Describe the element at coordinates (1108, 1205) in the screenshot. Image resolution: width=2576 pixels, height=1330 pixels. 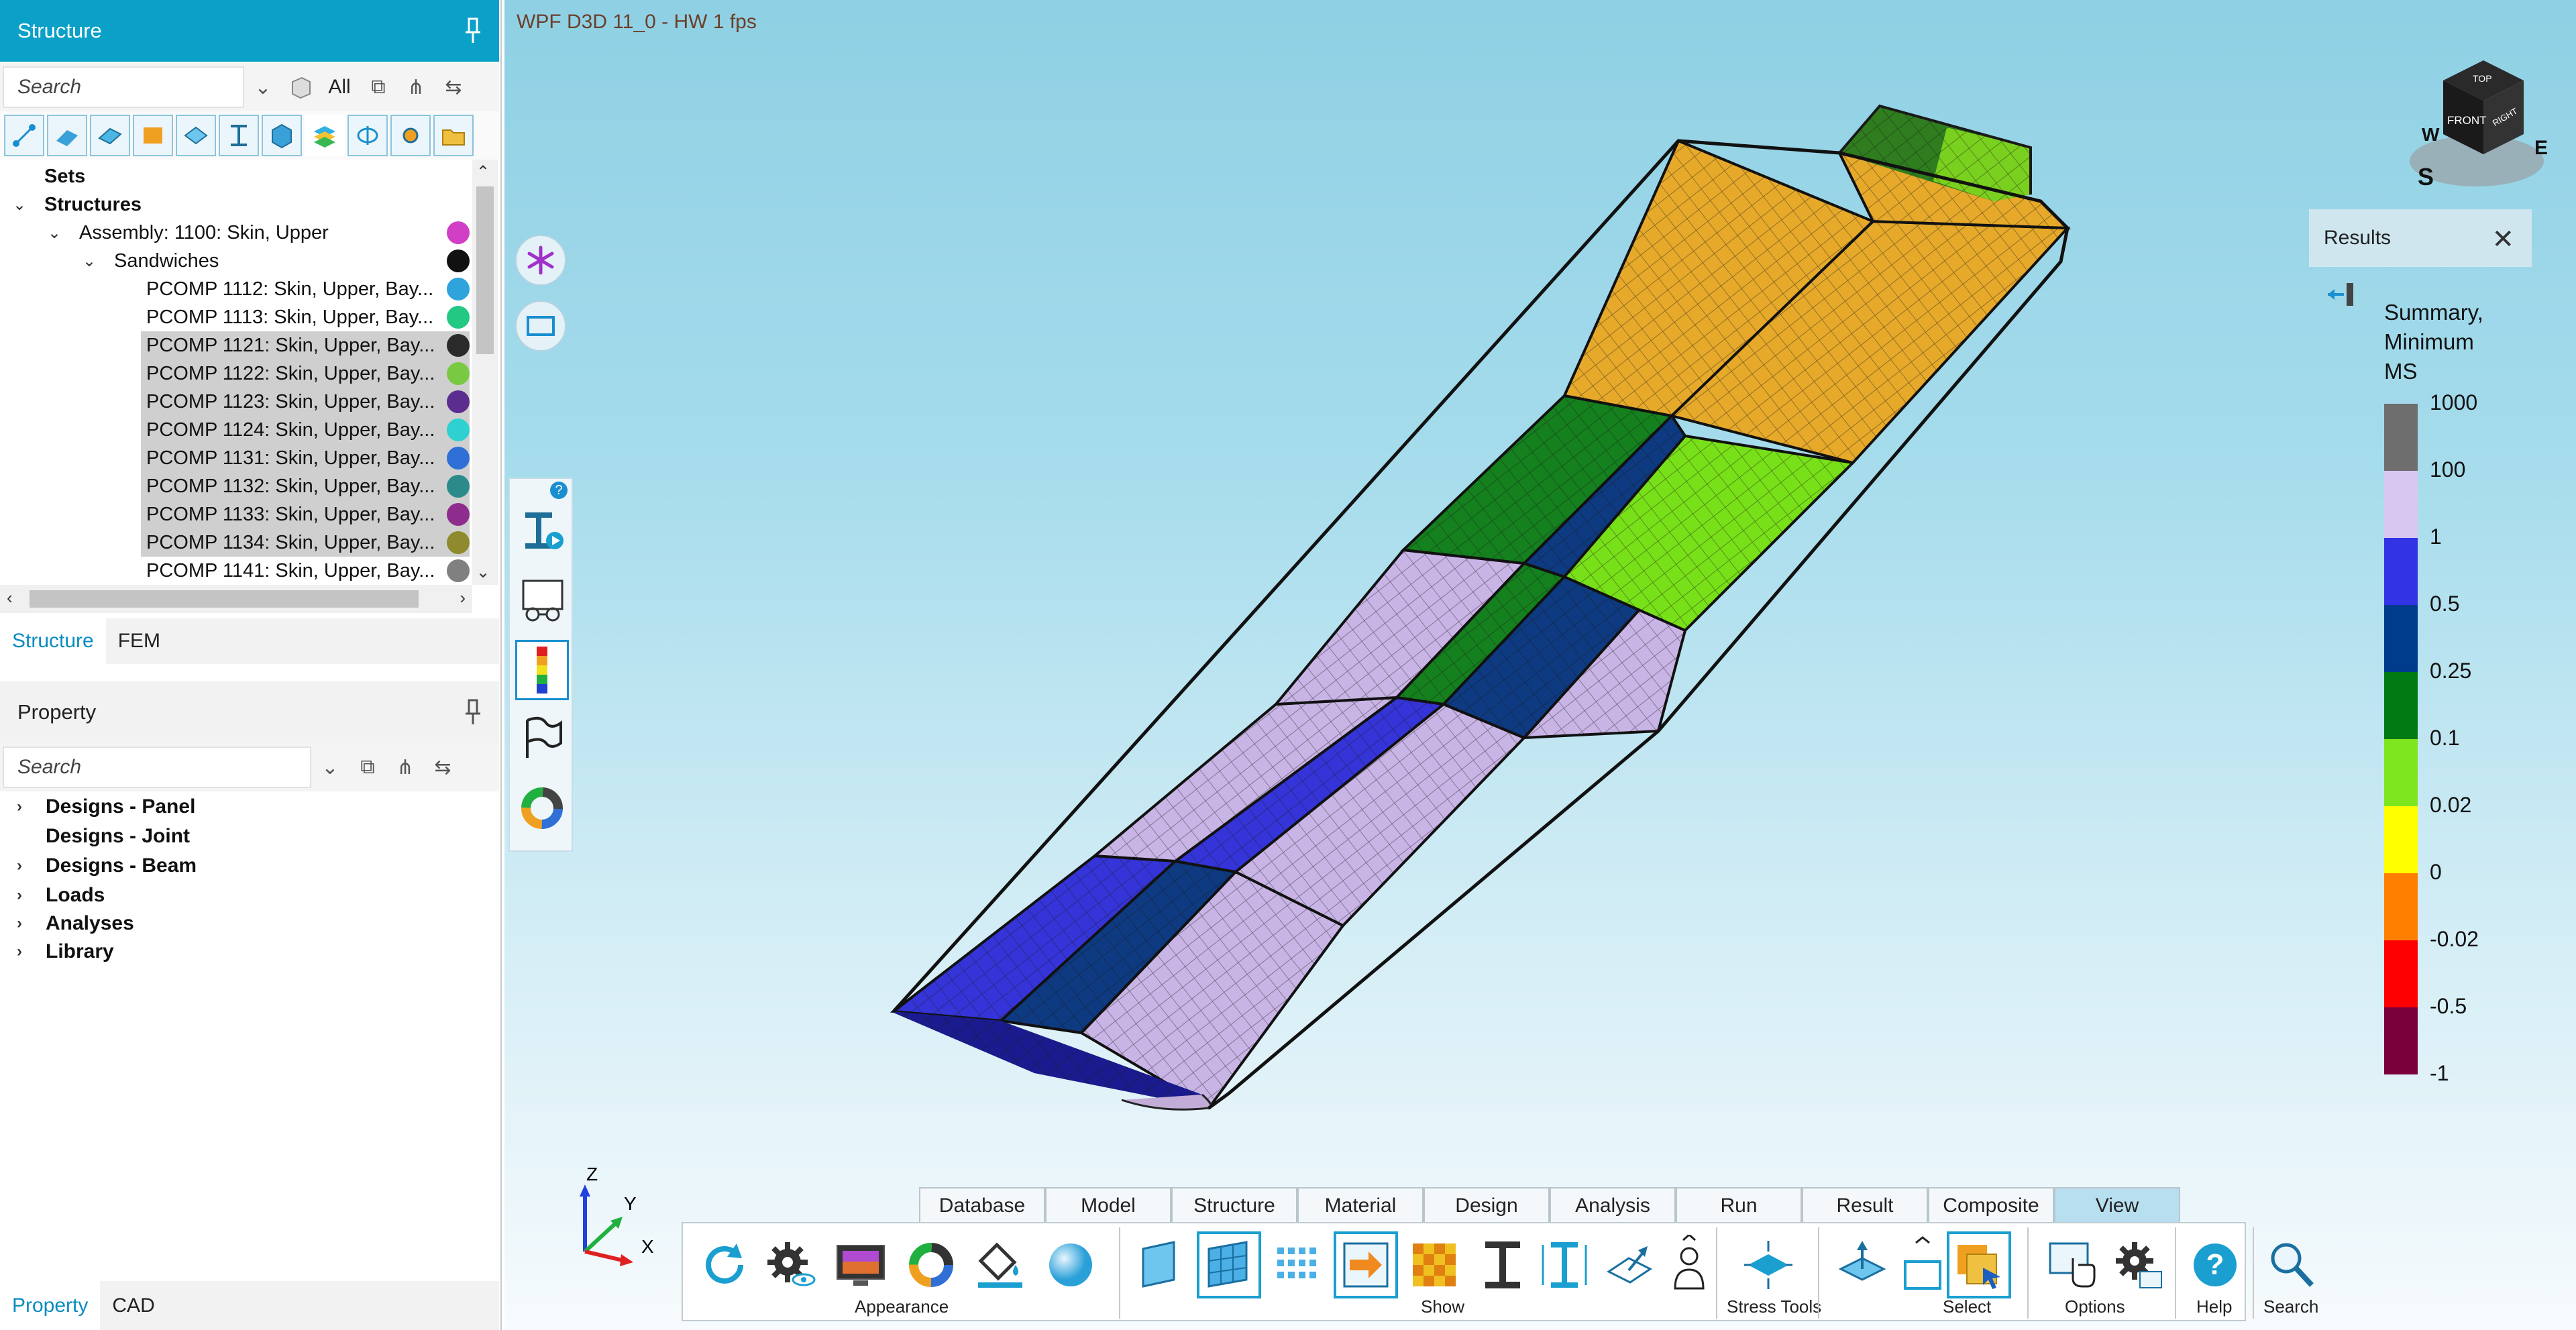
I see `tab-model: Model` at that location.